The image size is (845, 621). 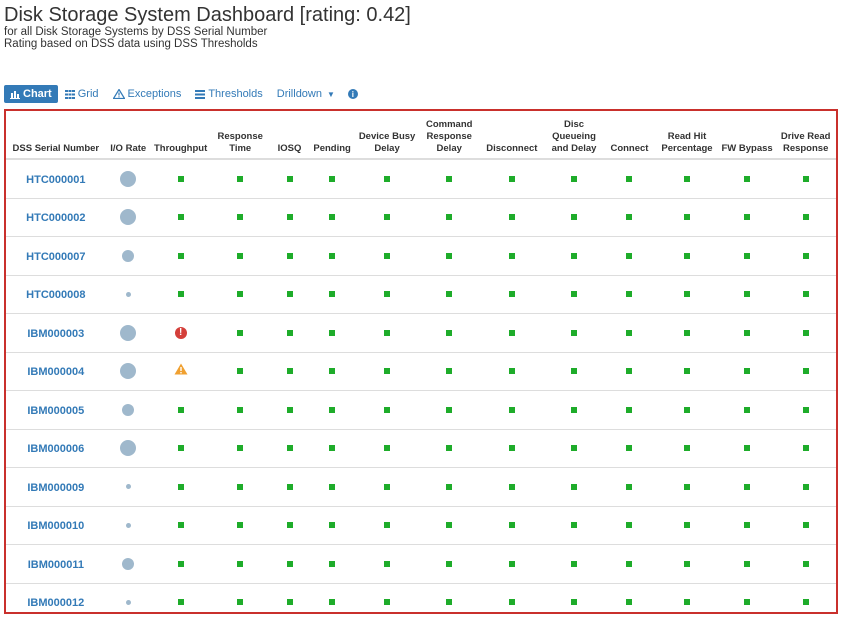 What do you see at coordinates (55, 334) in the screenshot?
I see `serial-link: IBM000003` at bounding box center [55, 334].